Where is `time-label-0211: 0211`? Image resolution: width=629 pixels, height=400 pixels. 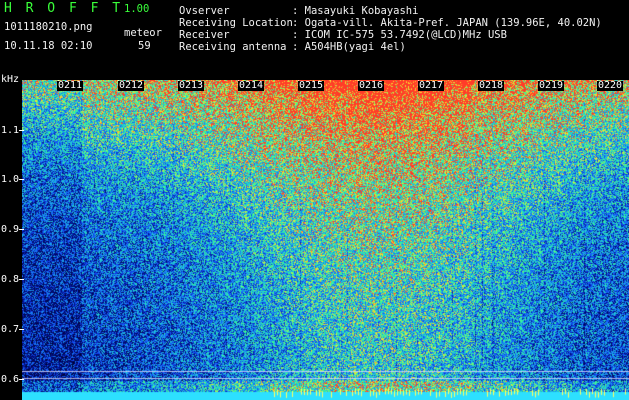 time-label-0211: 0211 is located at coordinates (70, 85).